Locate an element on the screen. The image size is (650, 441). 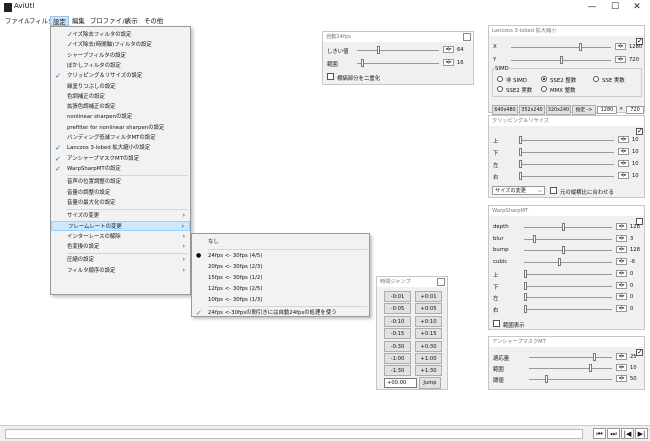
timejump-input: +00:00 is located at coordinates (400, 383).